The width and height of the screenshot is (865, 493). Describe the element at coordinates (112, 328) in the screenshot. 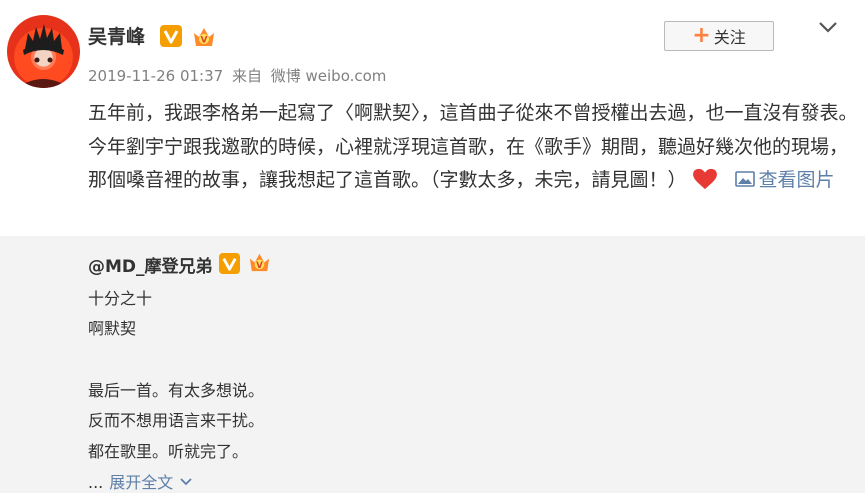

I see `repost-line: 啊默契` at that location.